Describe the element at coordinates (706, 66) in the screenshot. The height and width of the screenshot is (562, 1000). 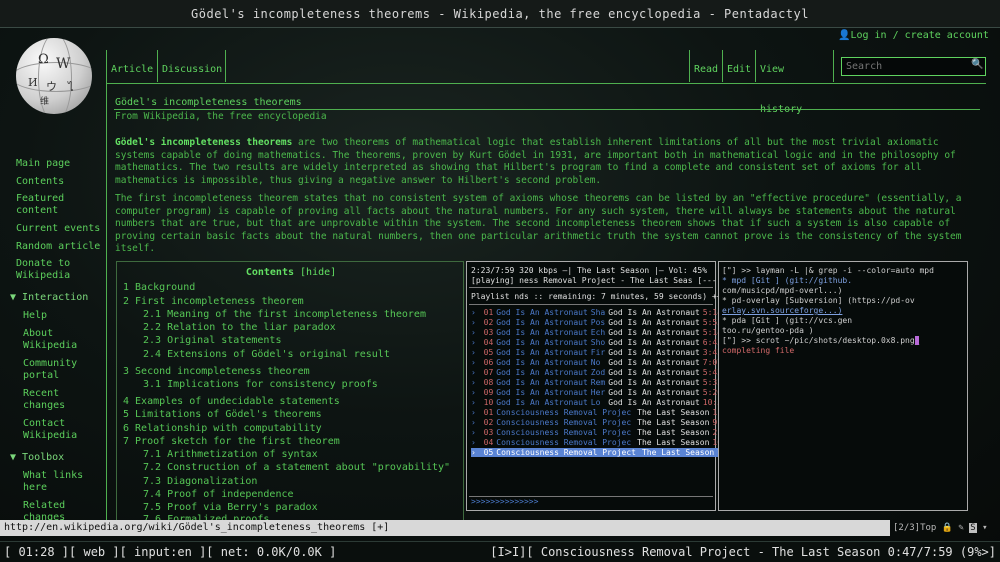
I see `tab-read: Read` at that location.